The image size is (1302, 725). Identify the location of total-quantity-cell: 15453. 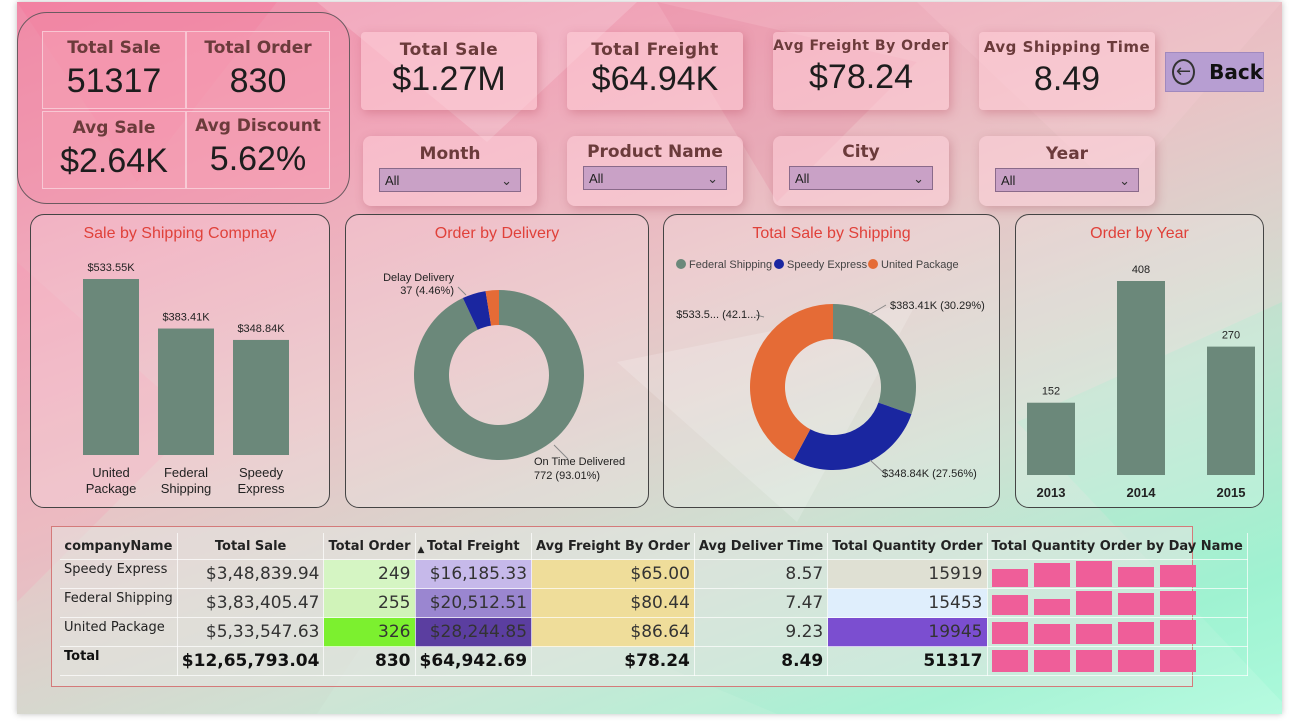
(907, 603).